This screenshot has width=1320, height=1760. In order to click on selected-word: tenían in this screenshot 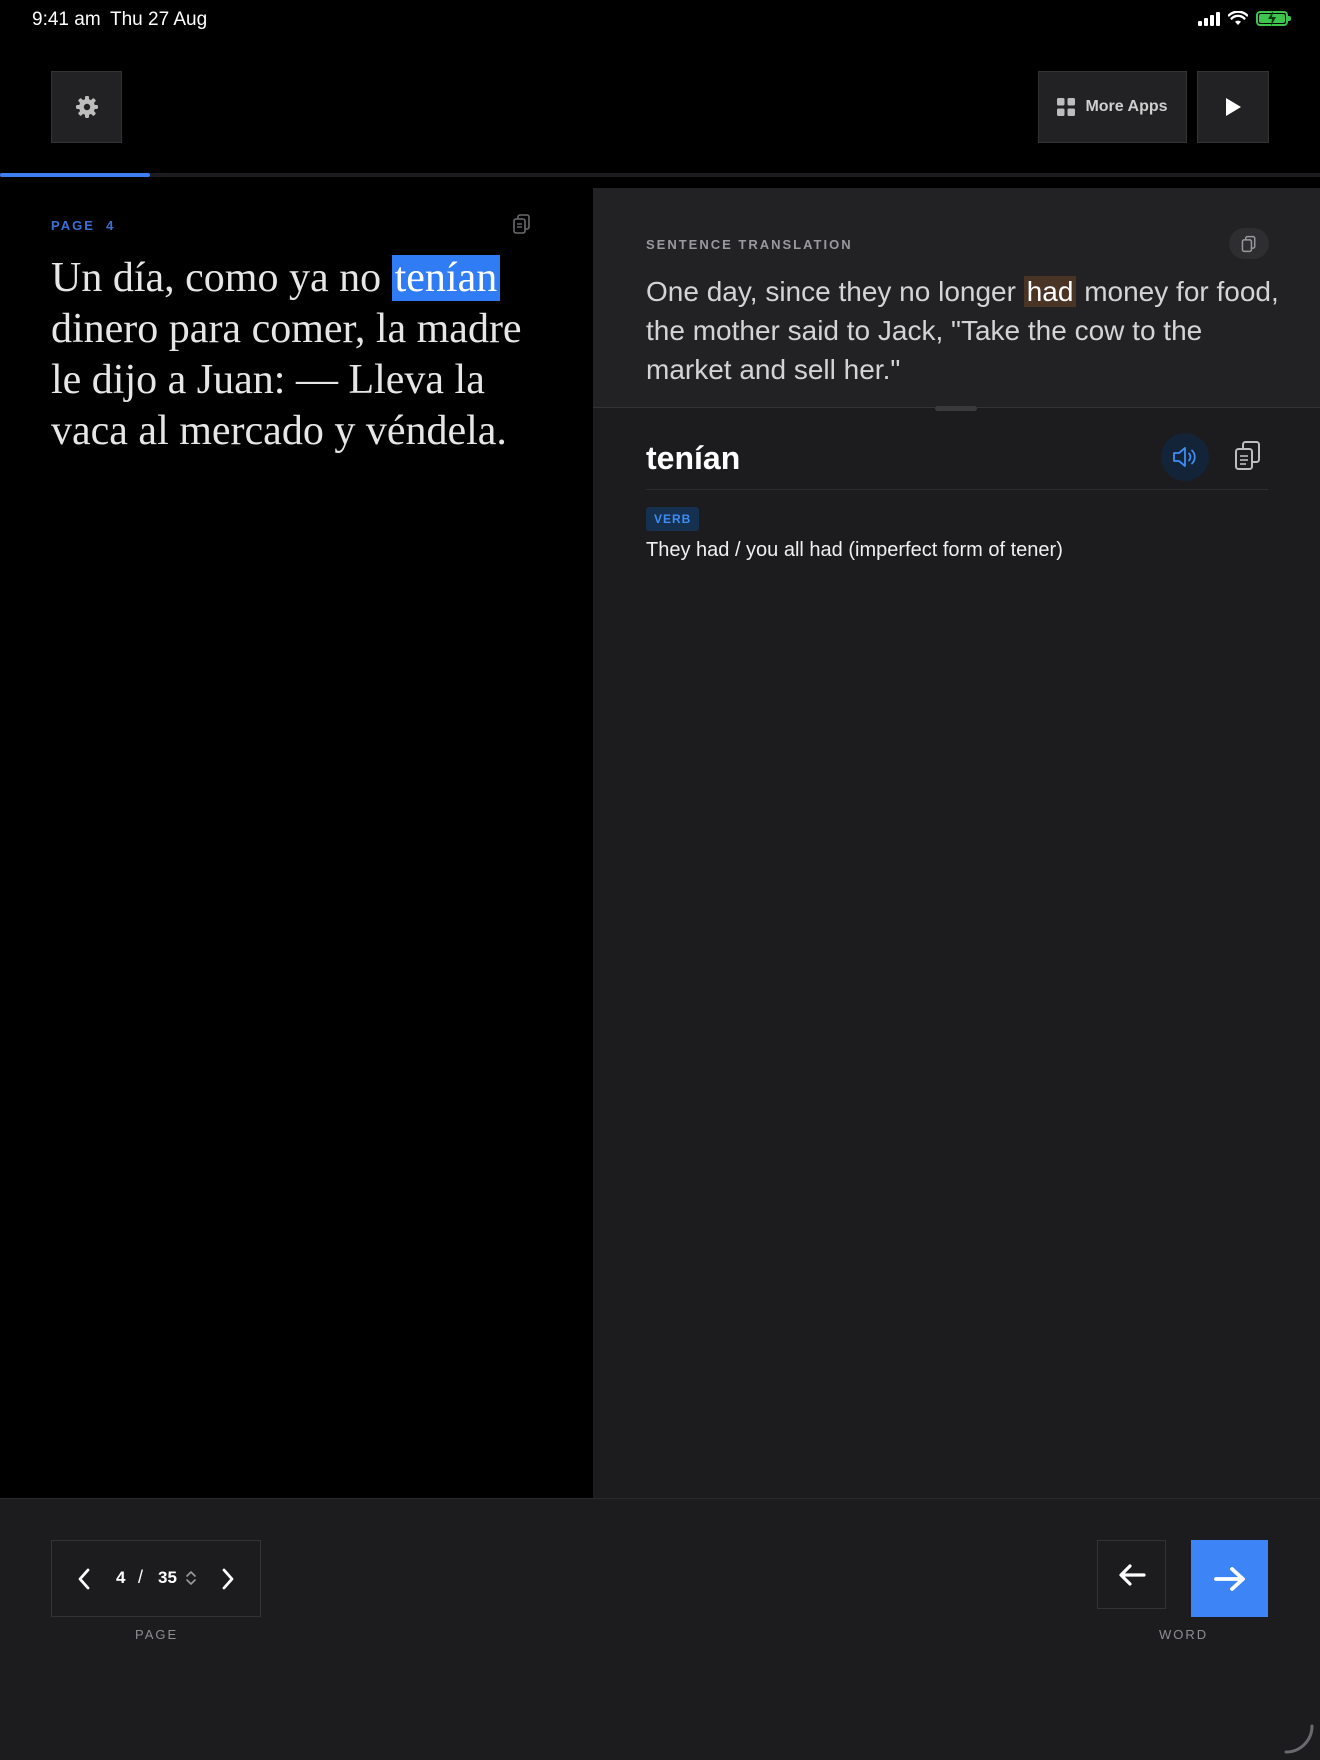, I will do `click(446, 278)`.